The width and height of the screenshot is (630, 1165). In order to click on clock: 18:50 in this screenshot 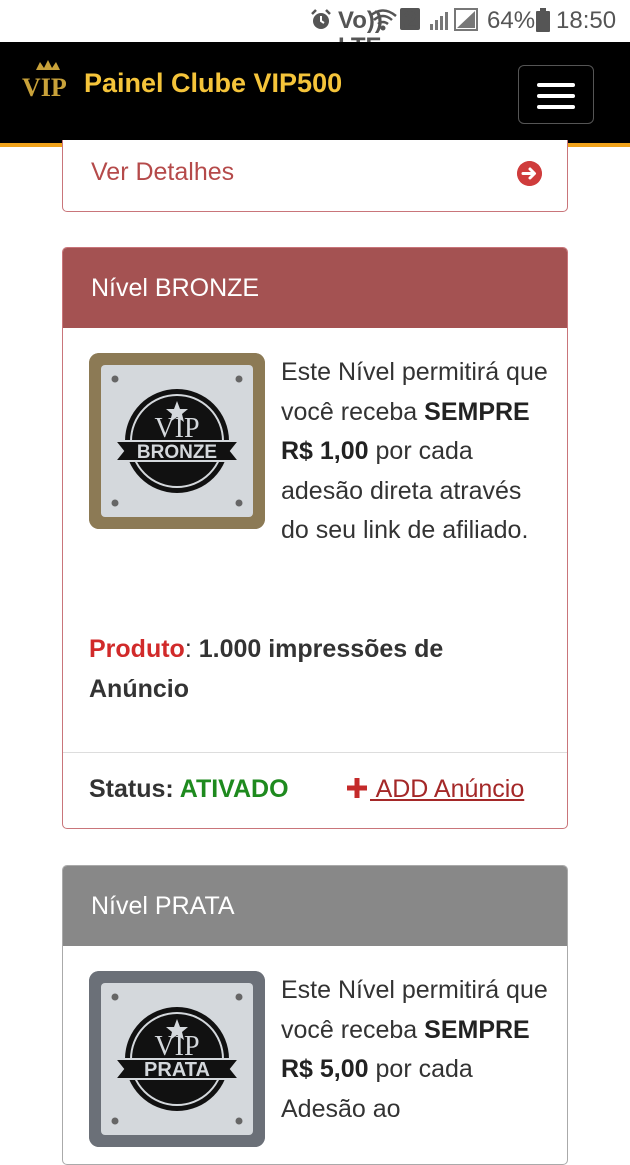, I will do `click(586, 20)`.